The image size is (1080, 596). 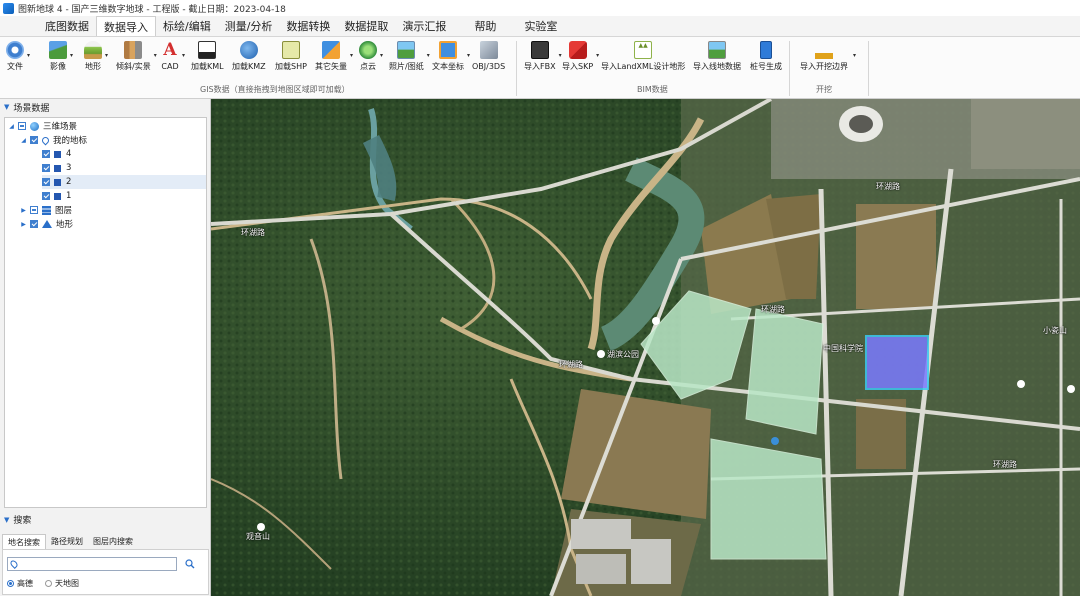 I want to click on excavator-icon, so click(x=824, y=50).